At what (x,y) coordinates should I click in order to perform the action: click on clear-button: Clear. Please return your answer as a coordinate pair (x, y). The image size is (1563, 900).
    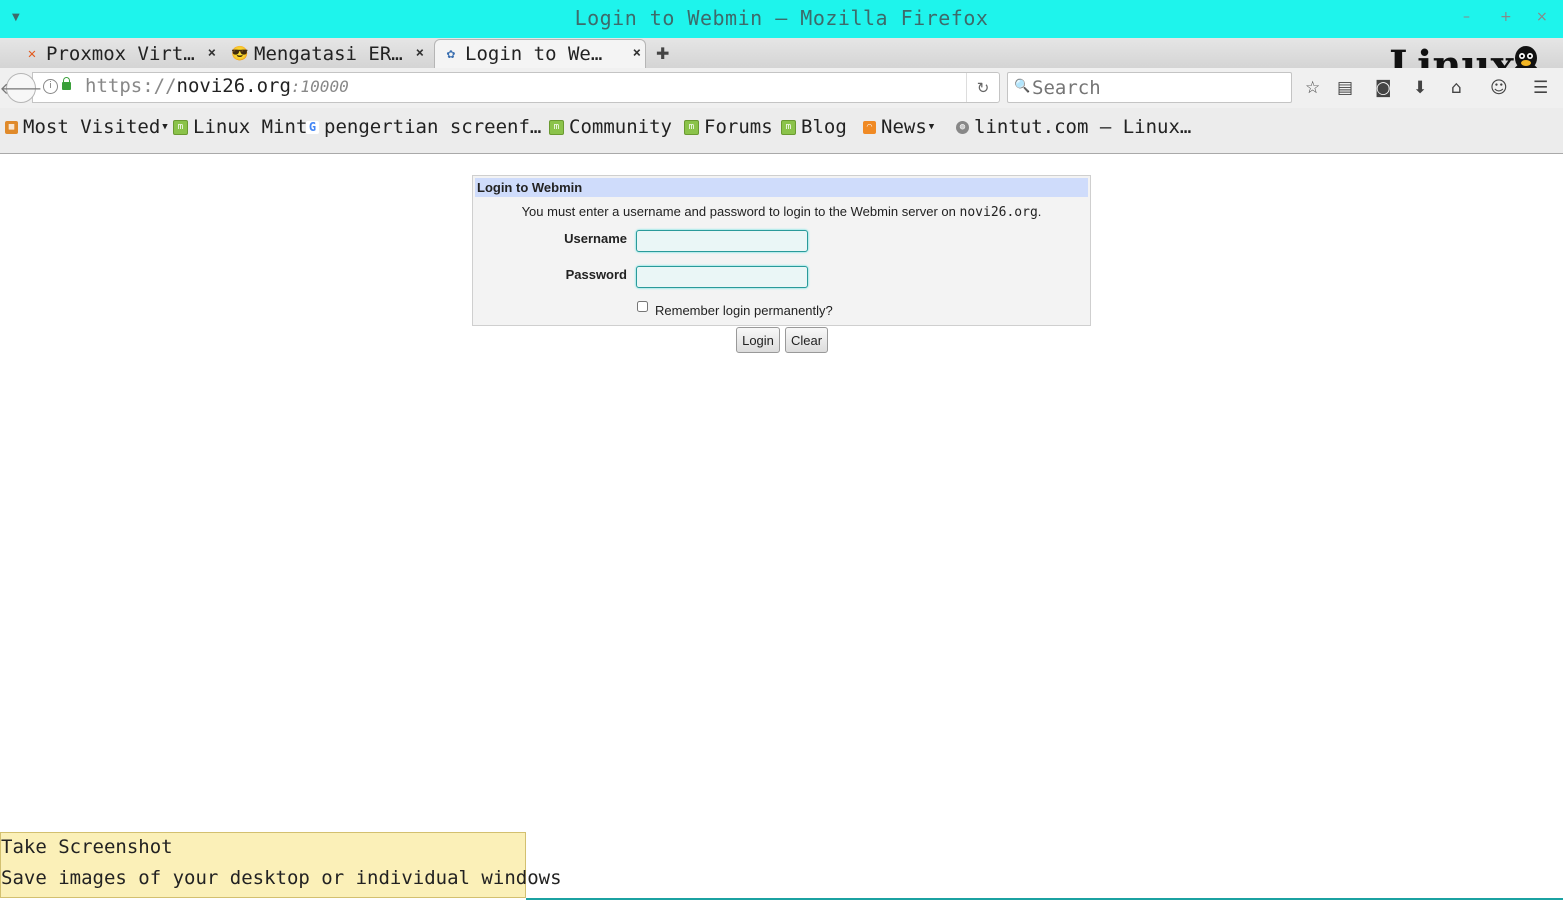
    Looking at the image, I should click on (806, 340).